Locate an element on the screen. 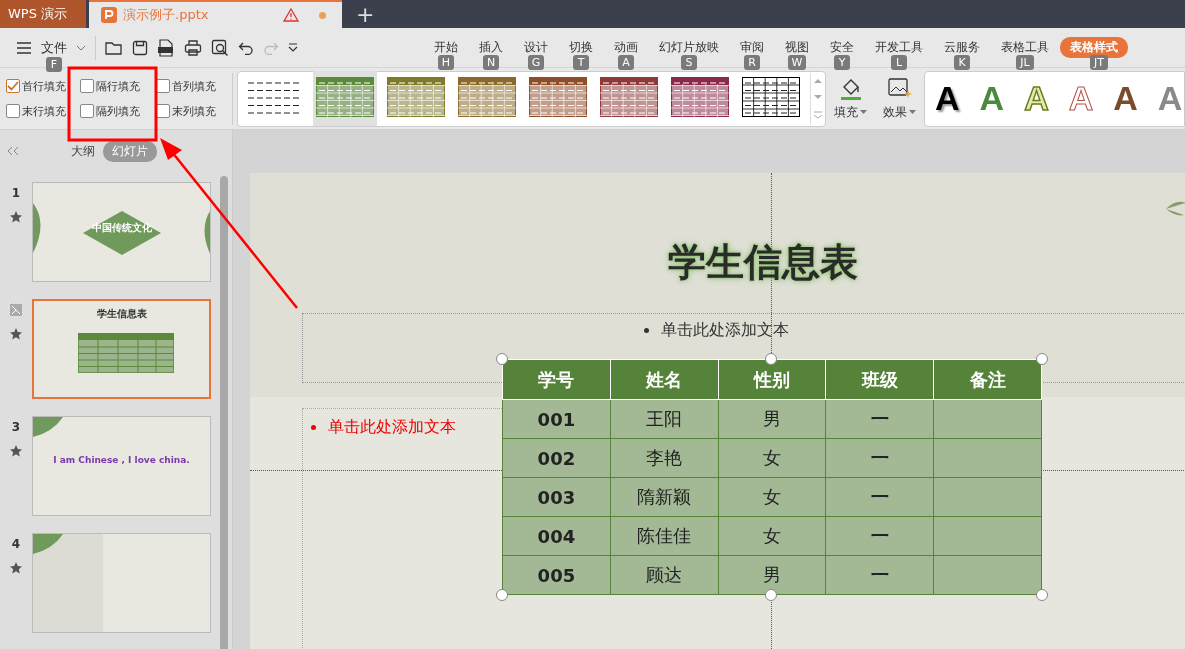 The height and width of the screenshot is (649, 1185). save-icon is located at coordinates (140, 47).